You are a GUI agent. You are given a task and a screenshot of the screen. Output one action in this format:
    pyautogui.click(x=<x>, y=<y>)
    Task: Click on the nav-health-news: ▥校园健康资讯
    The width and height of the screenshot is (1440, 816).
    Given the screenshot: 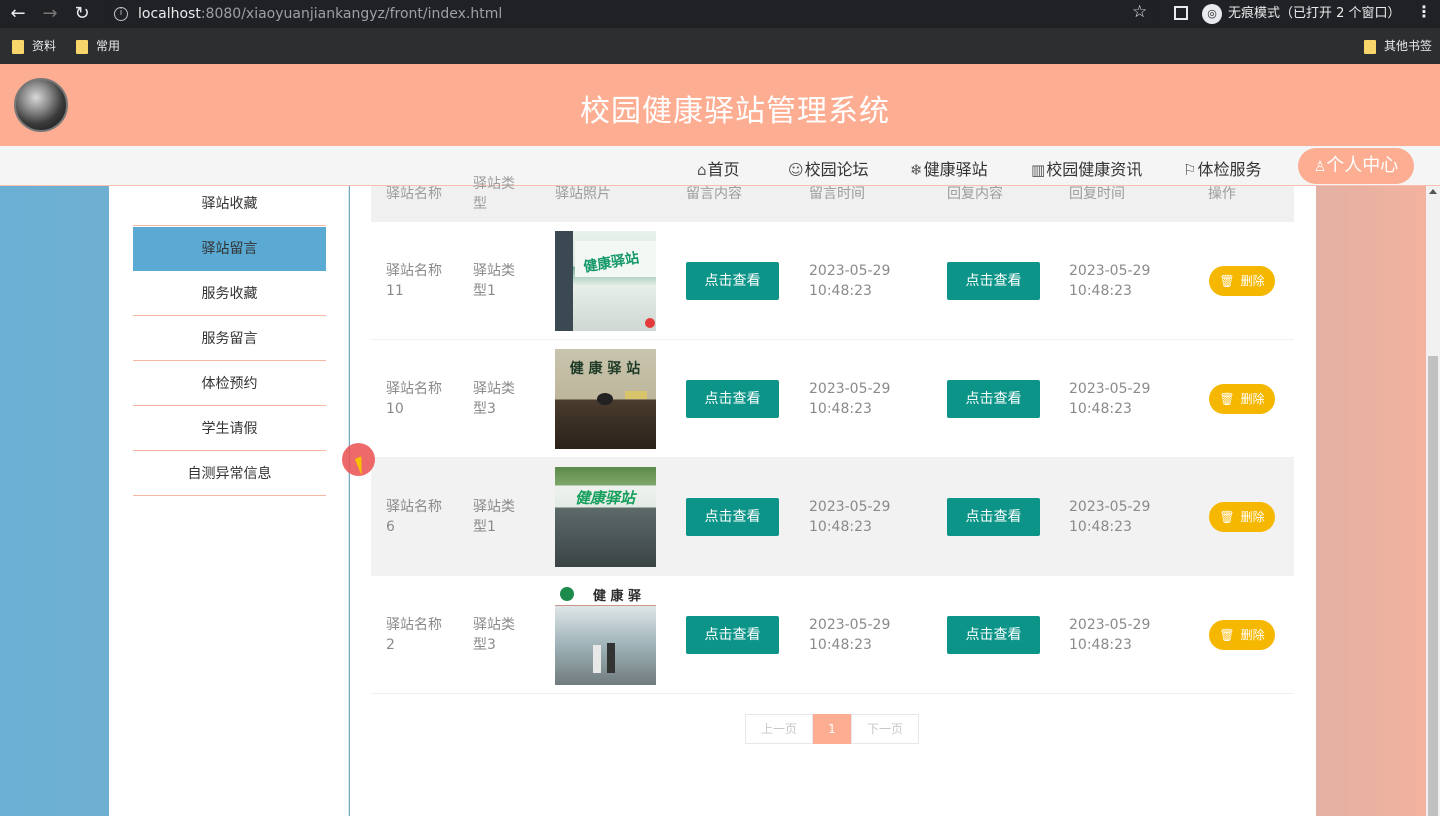 What is the action you would take?
    pyautogui.click(x=1086, y=168)
    